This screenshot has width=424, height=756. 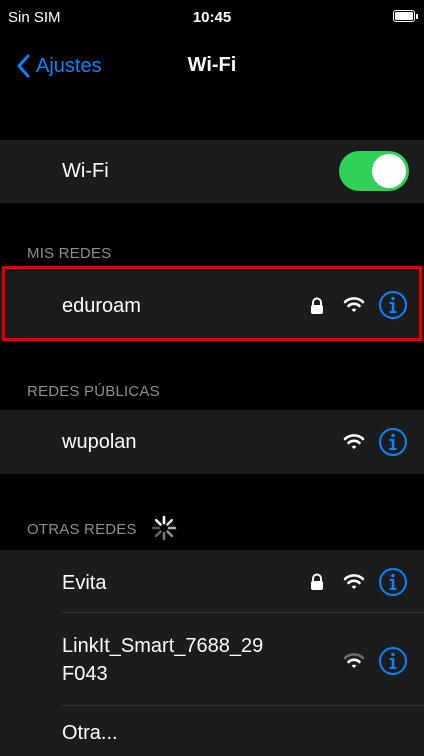 I want to click on wifi-toggle, so click(x=374, y=171).